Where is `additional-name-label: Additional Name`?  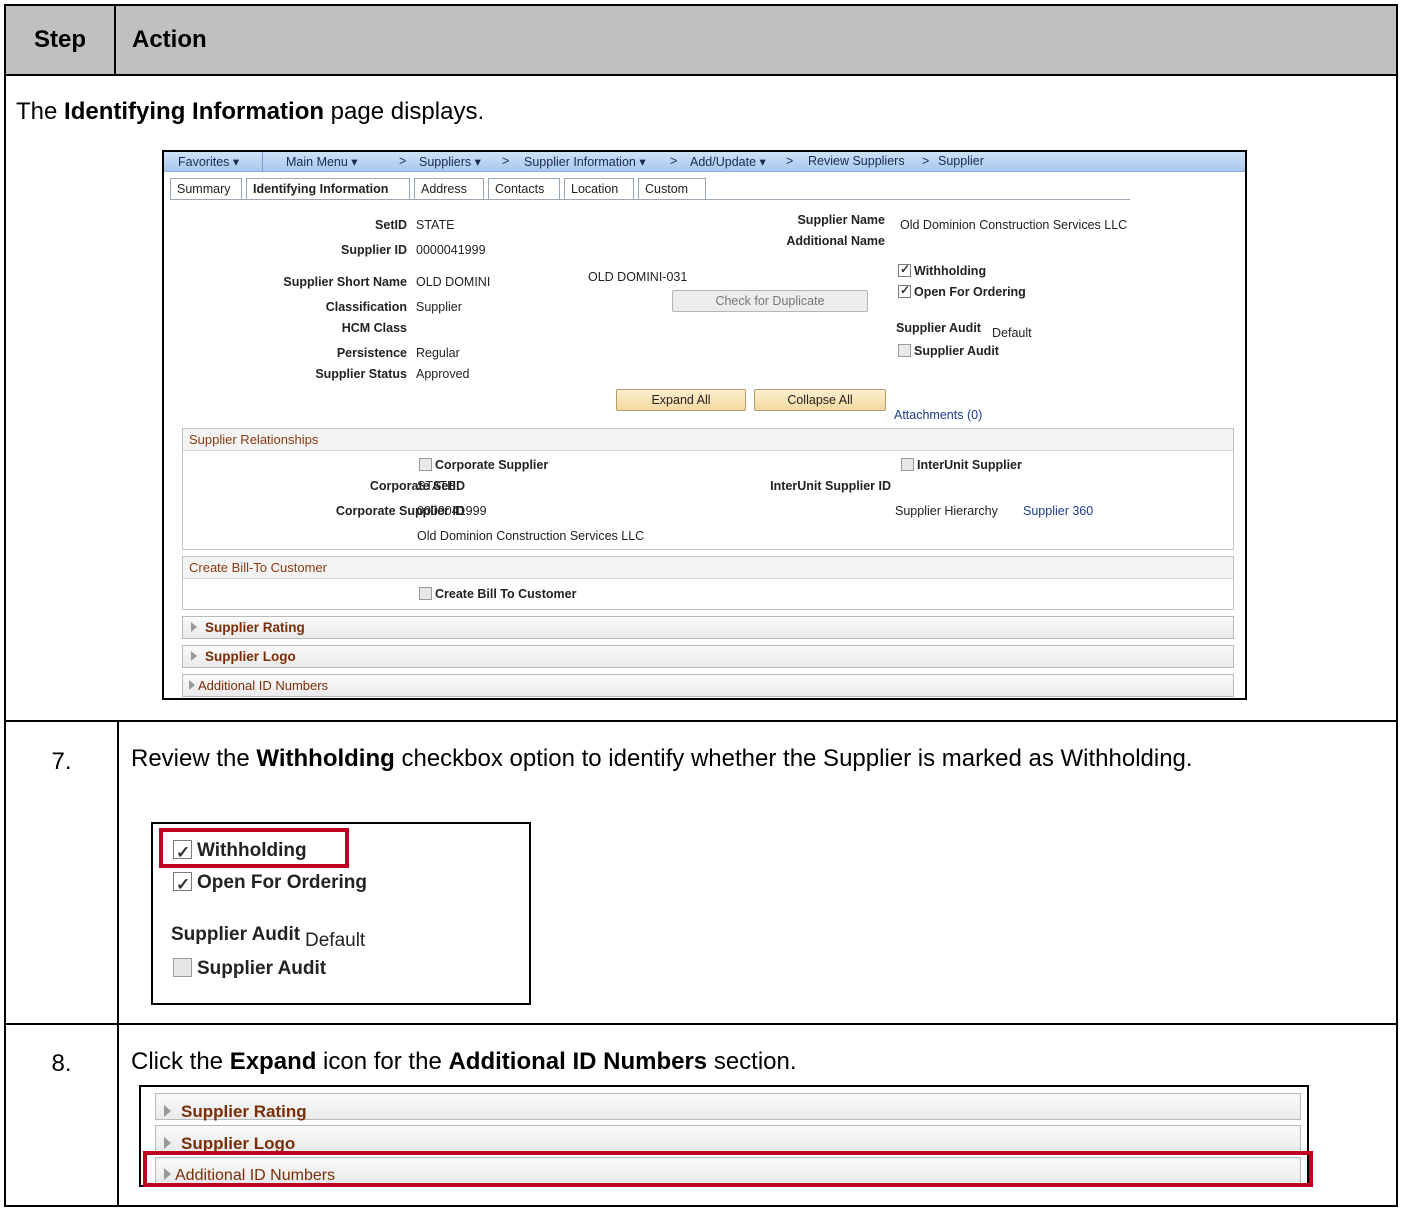 additional-name-label: Additional Name is located at coordinates (835, 241).